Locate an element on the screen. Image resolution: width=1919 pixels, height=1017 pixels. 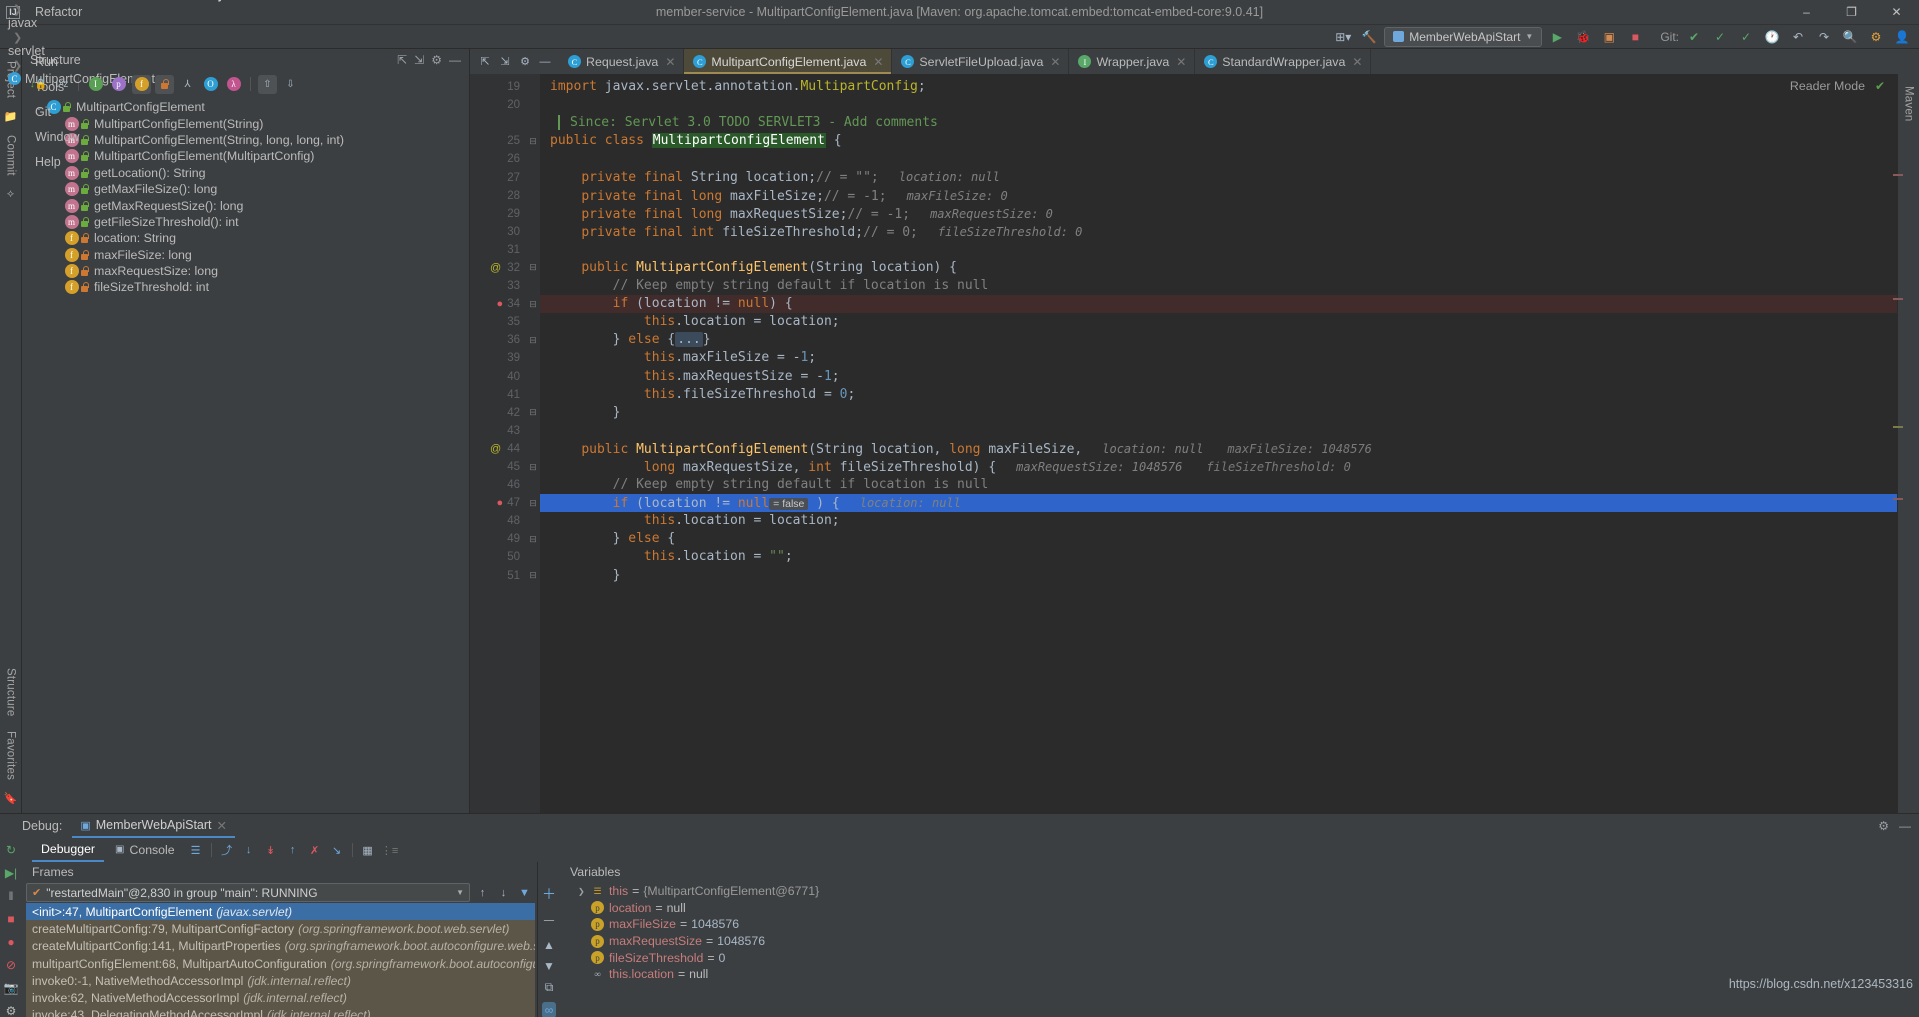
code-line: this.maxRequestSize = -1; is located at coordinates (1218, 377).